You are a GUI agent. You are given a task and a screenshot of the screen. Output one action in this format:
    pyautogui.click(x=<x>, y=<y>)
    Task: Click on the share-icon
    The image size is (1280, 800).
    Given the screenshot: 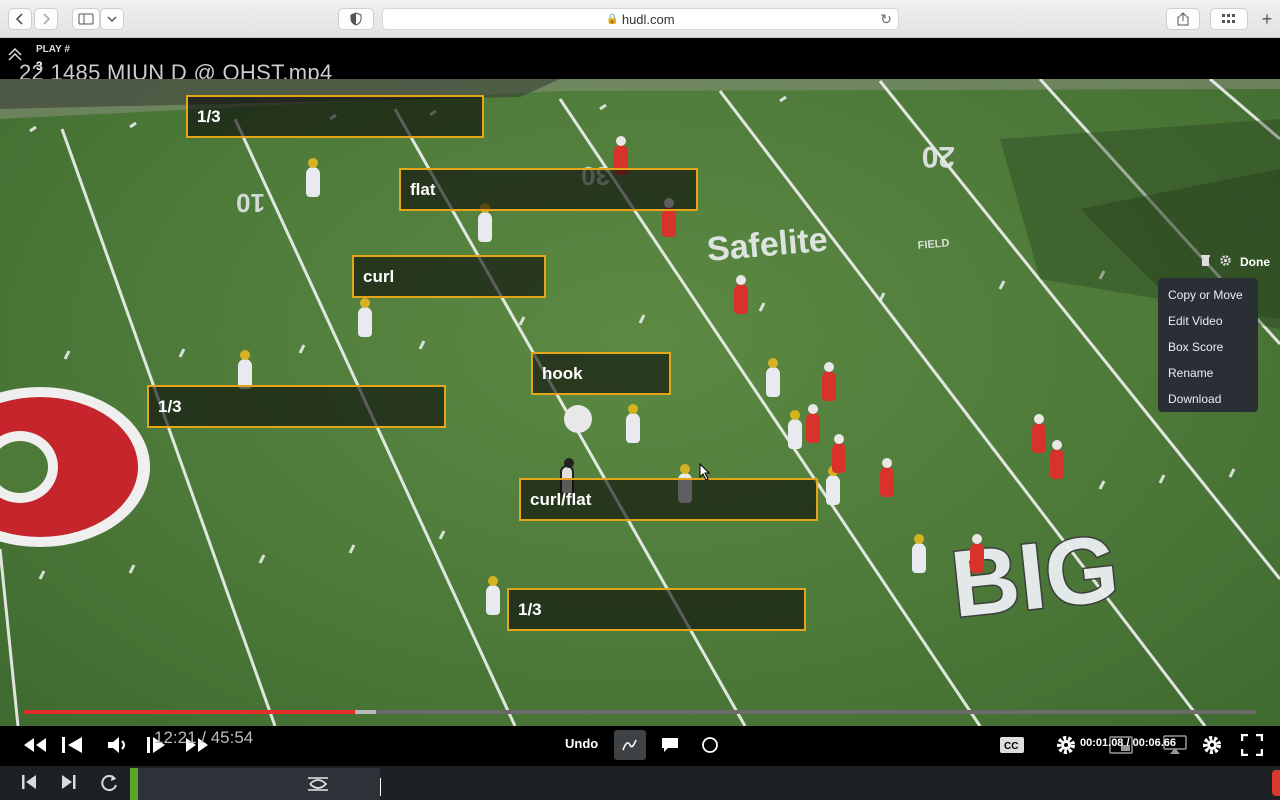 What is the action you would take?
    pyautogui.click(x=1183, y=19)
    